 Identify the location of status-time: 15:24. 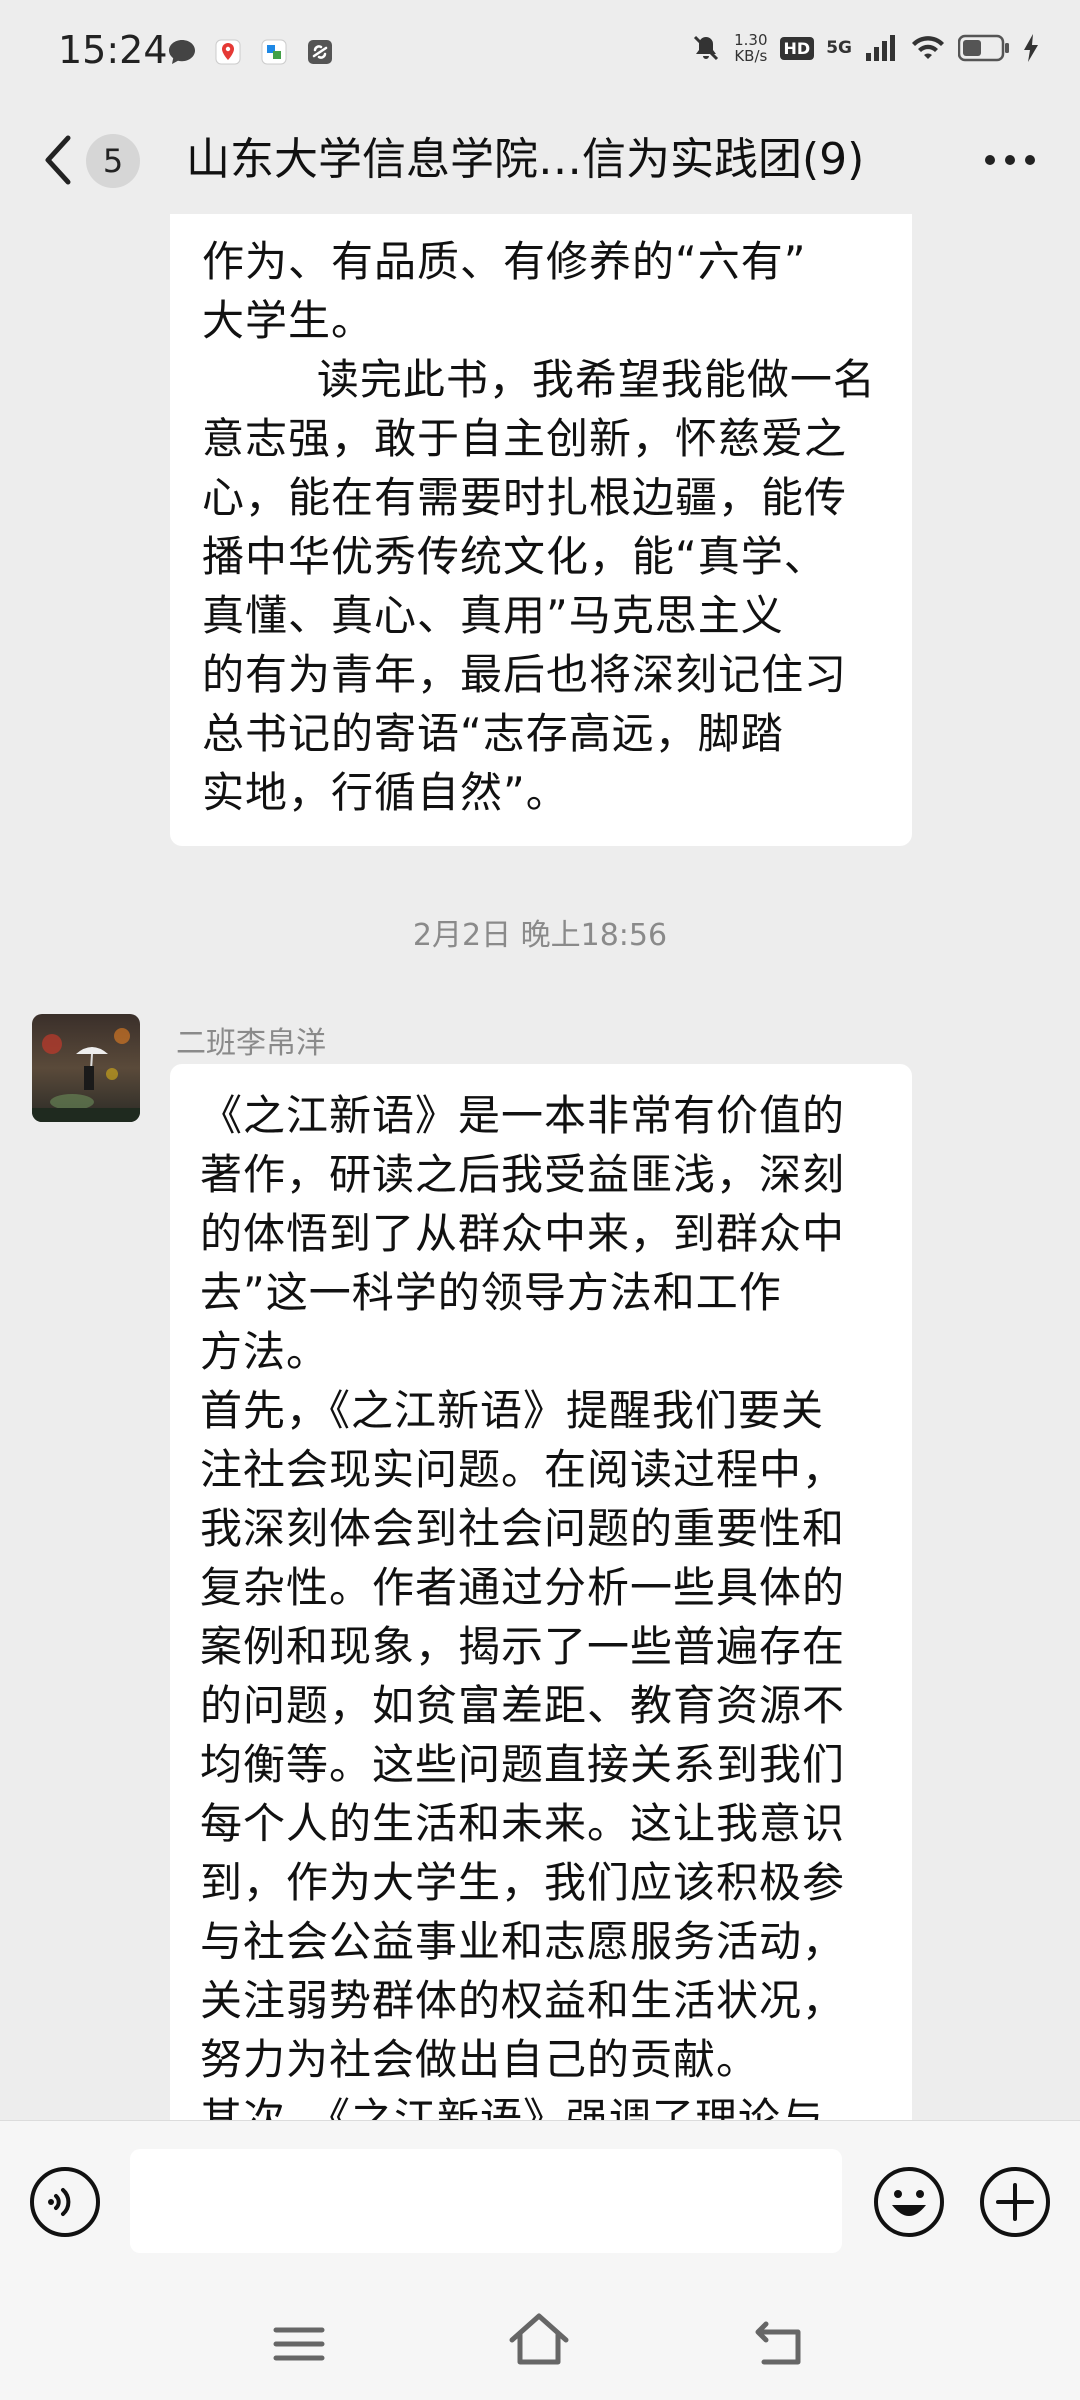
(113, 50).